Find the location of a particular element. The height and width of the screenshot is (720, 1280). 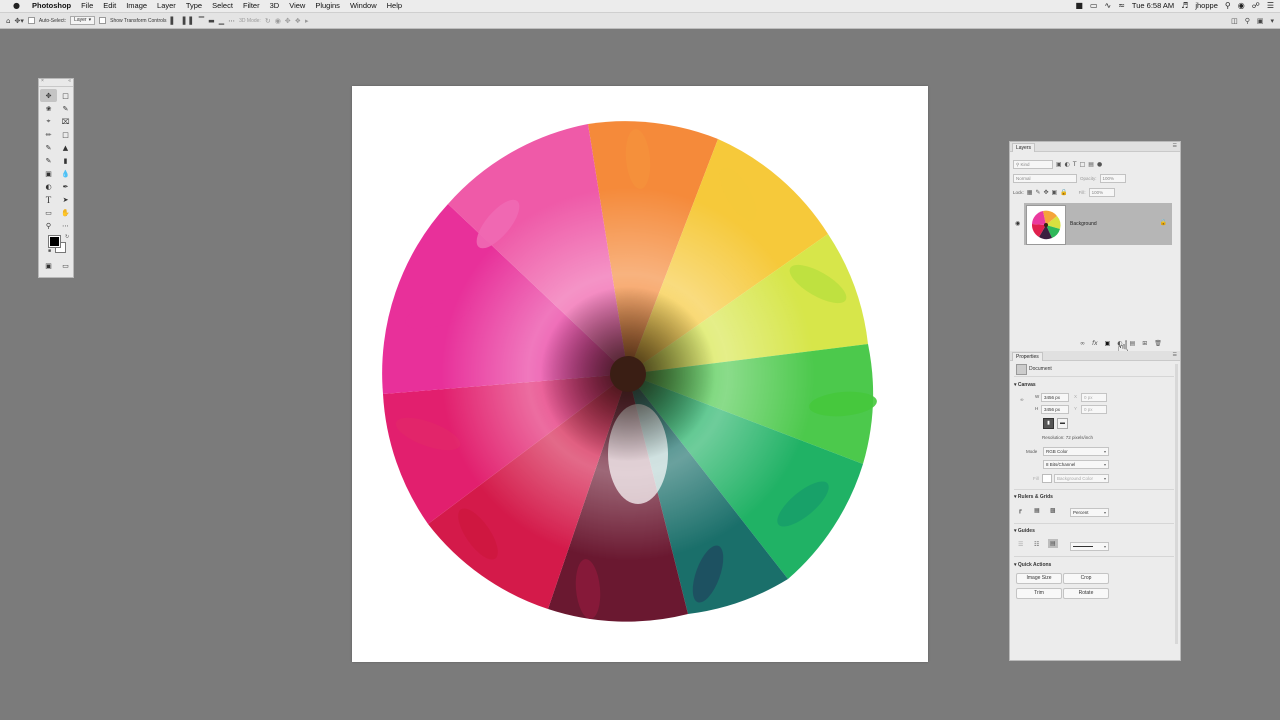

canvas-x-field: 0 px is located at coordinates (1094, 397).